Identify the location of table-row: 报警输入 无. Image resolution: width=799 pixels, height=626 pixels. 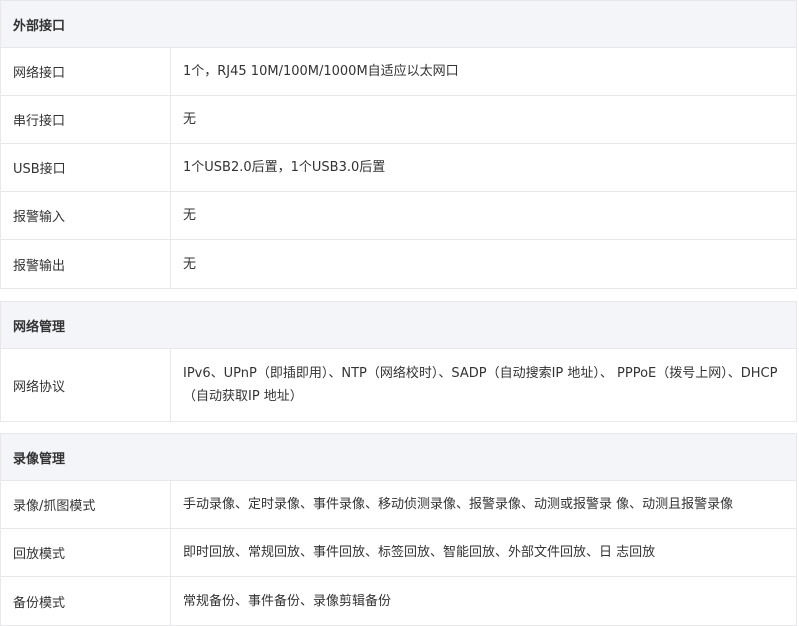
(398, 216).